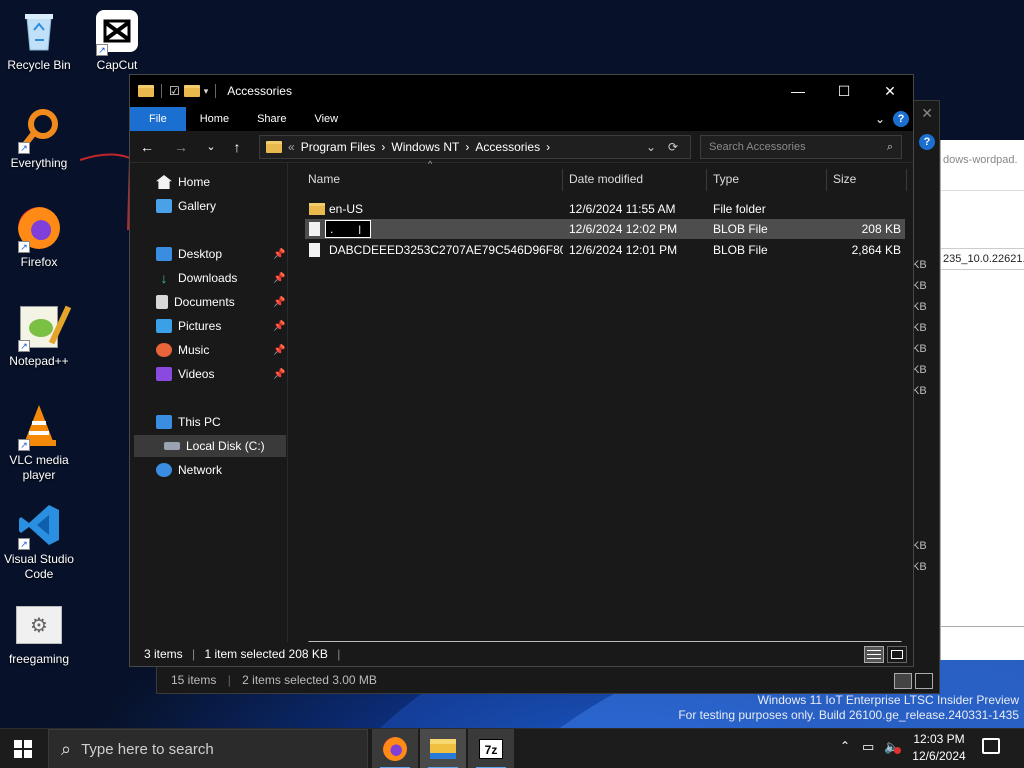  I want to click on breadcrumb-program-files: Program Files, so click(338, 147).